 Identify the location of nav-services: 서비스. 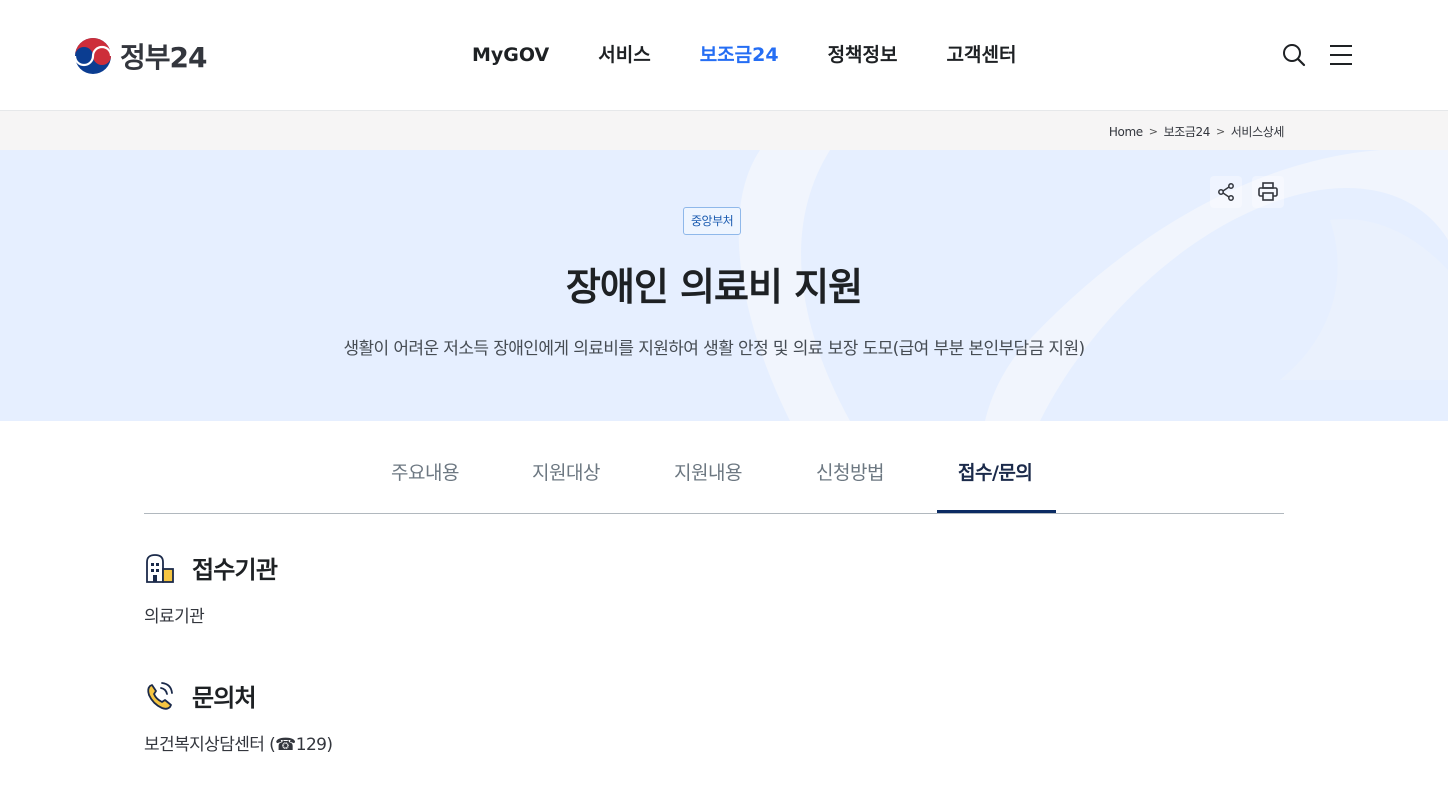
(624, 55).